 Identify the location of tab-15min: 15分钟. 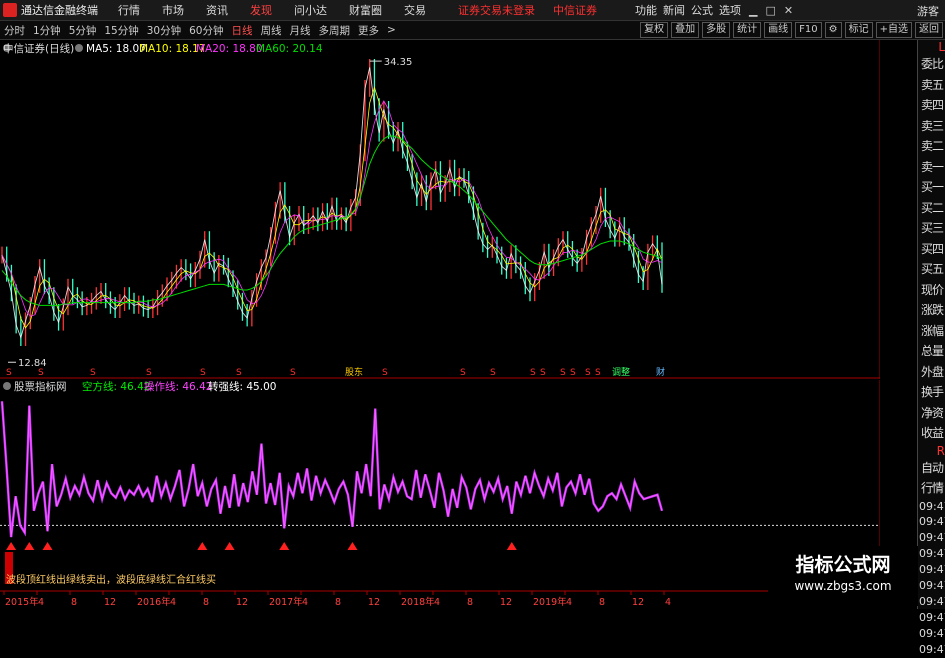
(121, 30).